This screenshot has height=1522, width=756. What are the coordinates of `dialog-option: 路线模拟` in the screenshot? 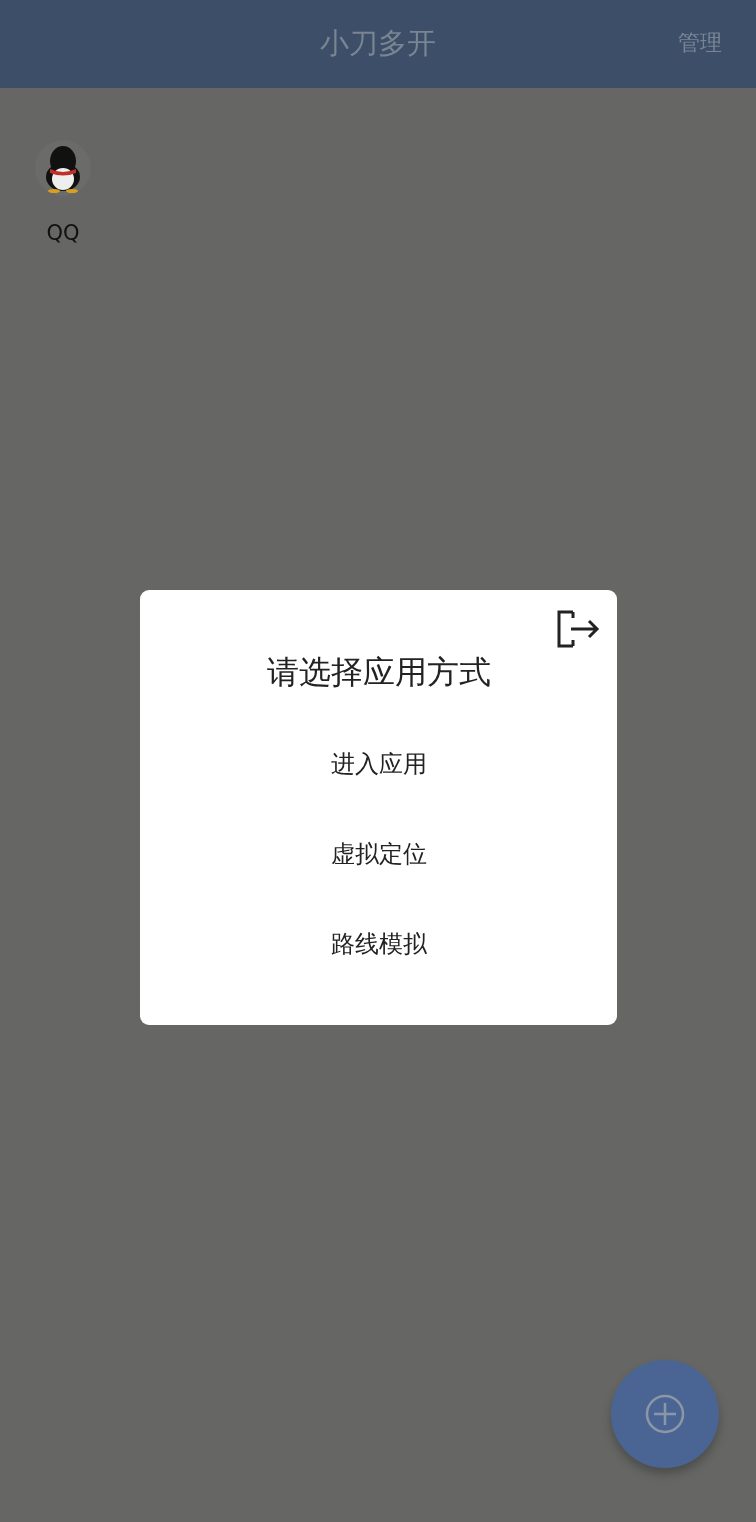 It's located at (378, 944).